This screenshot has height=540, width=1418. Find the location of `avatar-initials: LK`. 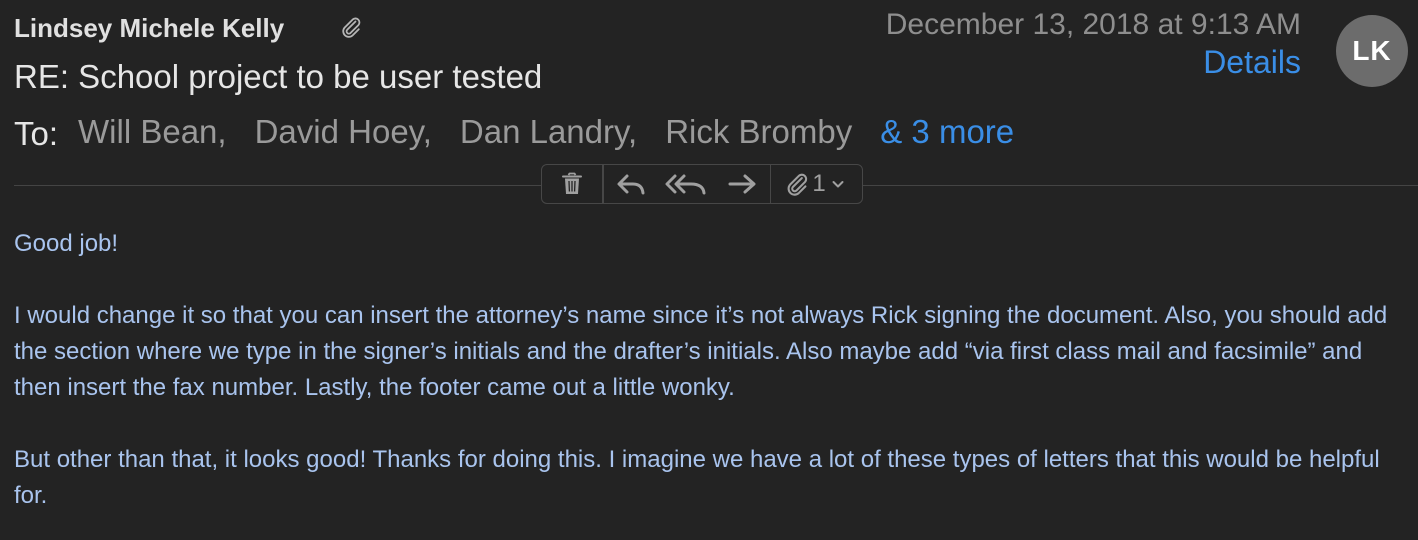

avatar-initials: LK is located at coordinates (1372, 50).